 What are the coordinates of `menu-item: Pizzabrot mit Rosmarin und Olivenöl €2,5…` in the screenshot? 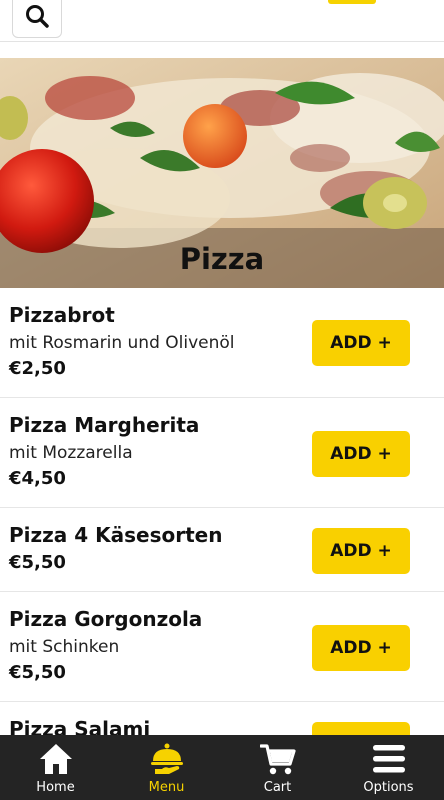 It's located at (222, 343).